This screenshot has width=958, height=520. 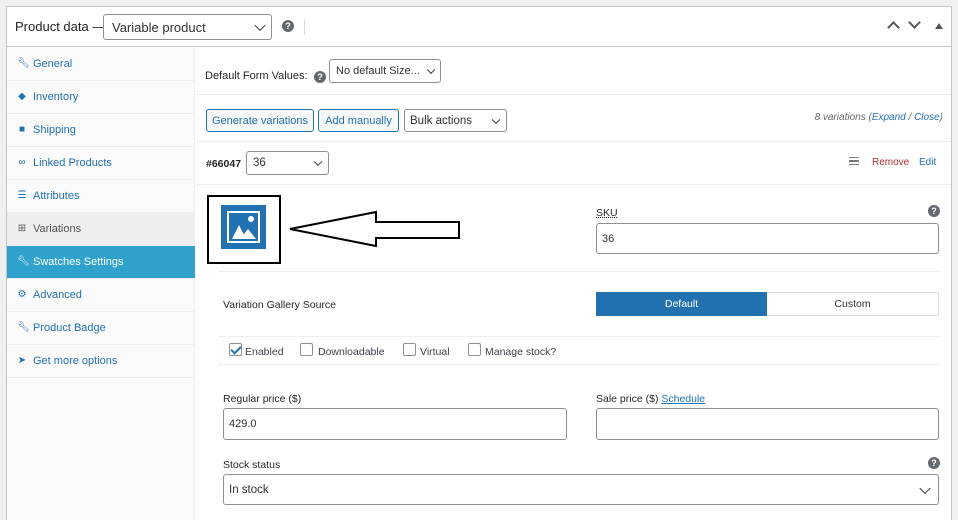 I want to click on tab-label: Product Badge, so click(x=69, y=328).